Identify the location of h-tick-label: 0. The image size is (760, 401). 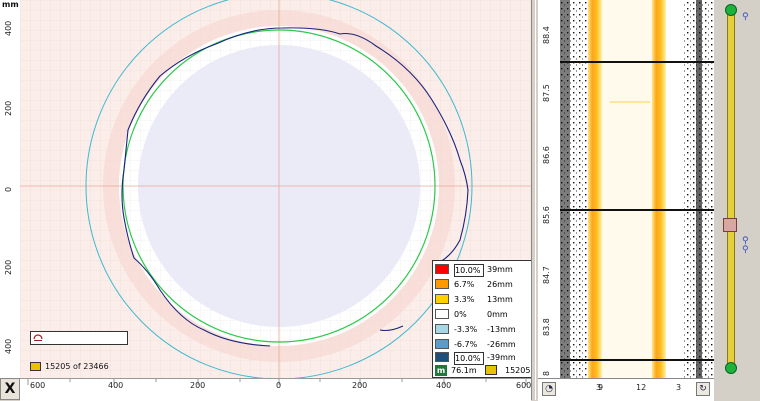
(279, 385).